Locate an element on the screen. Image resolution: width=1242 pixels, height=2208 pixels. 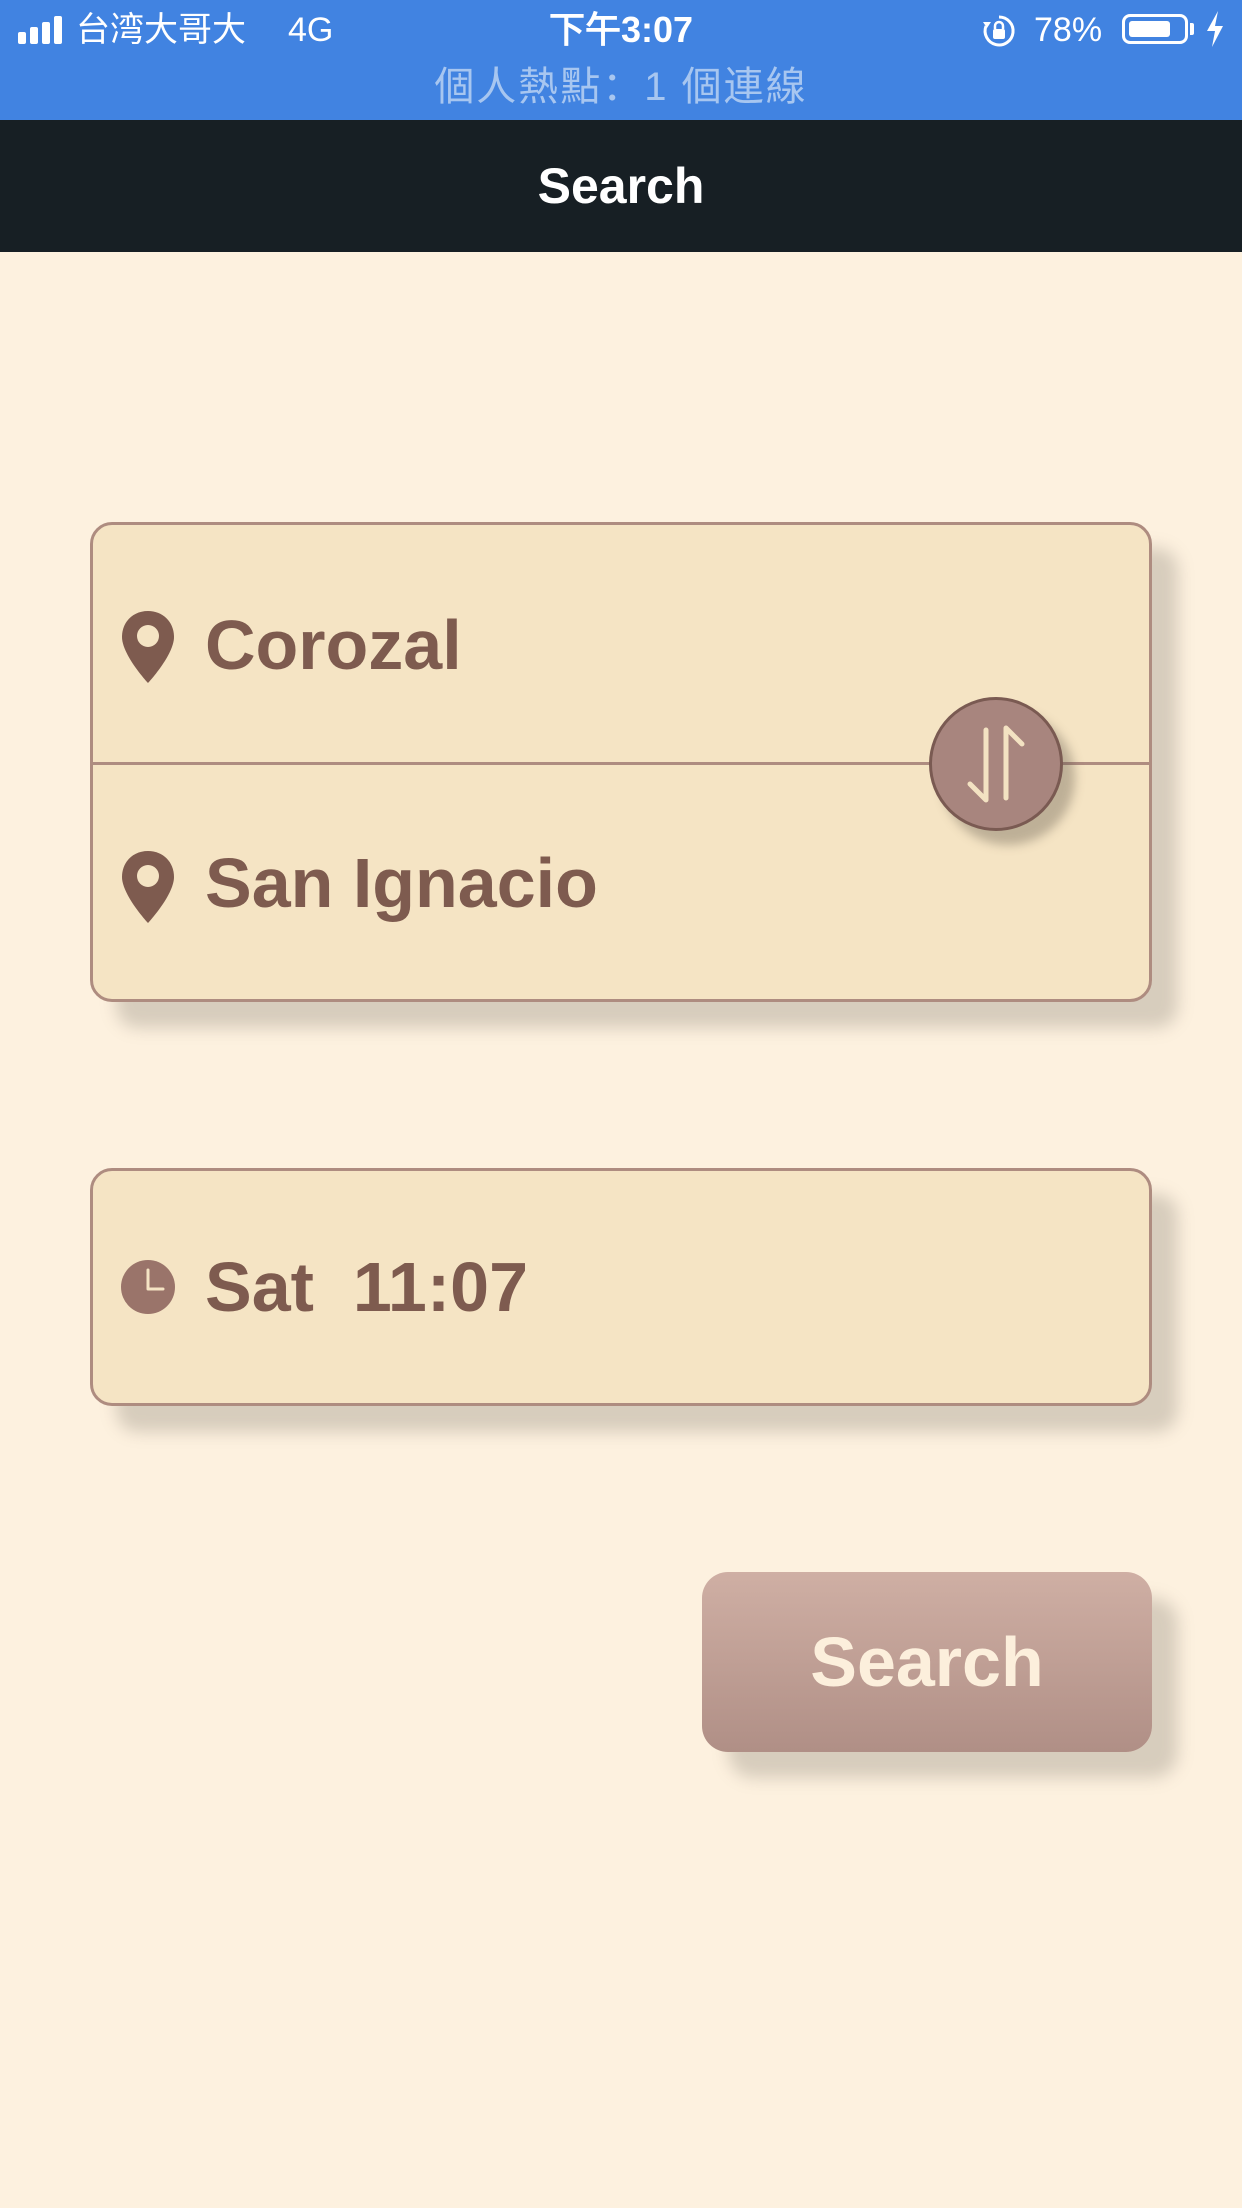
swap-route-button is located at coordinates (996, 764).